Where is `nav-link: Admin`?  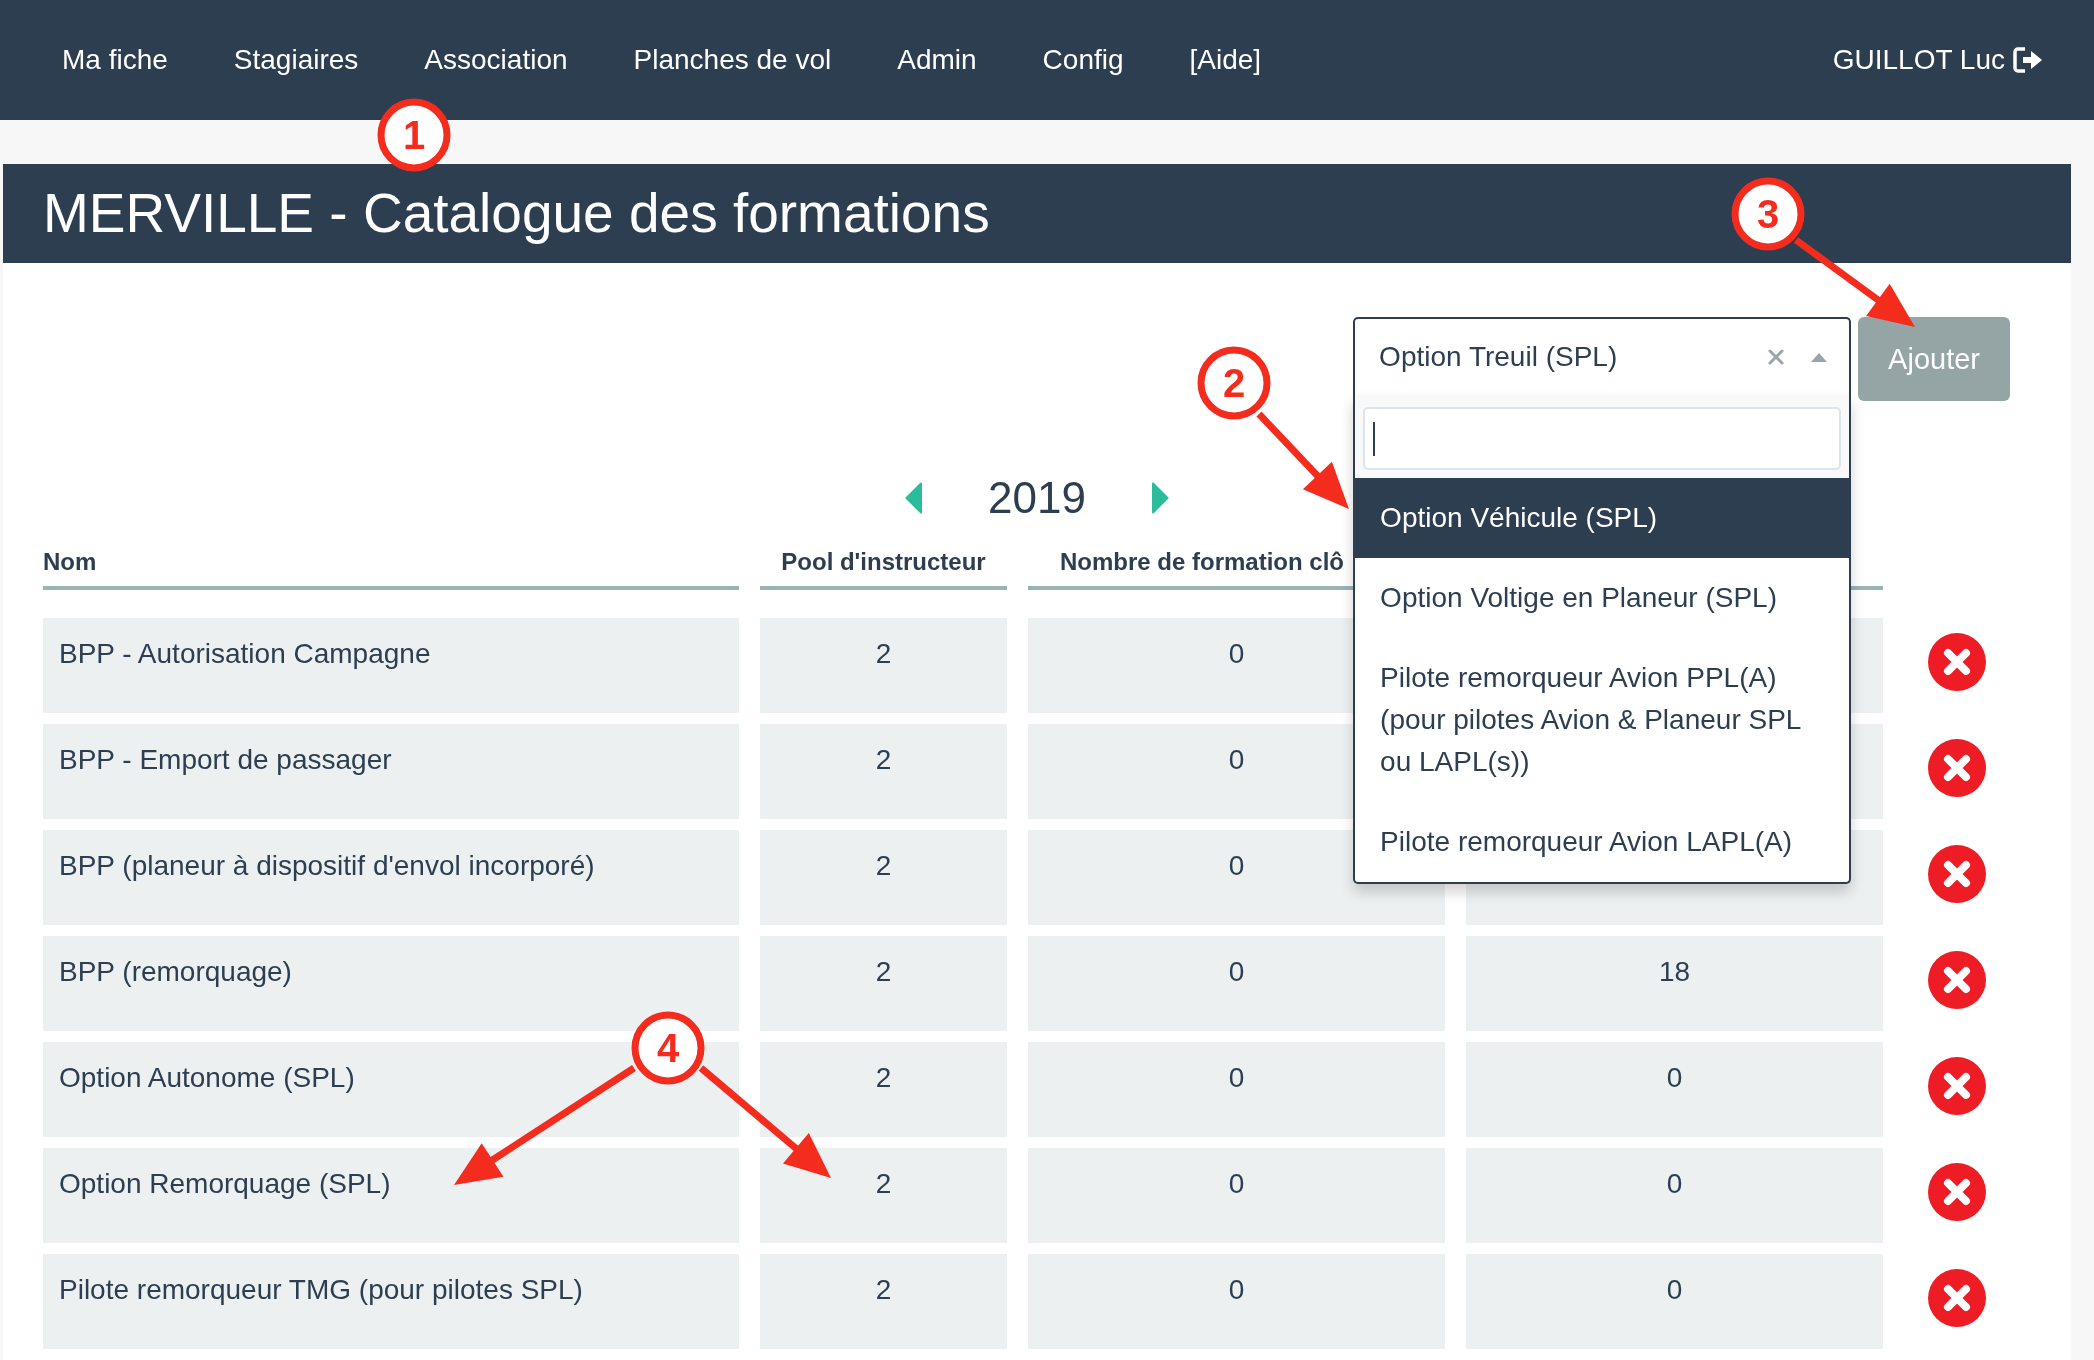 nav-link: Admin is located at coordinates (937, 60).